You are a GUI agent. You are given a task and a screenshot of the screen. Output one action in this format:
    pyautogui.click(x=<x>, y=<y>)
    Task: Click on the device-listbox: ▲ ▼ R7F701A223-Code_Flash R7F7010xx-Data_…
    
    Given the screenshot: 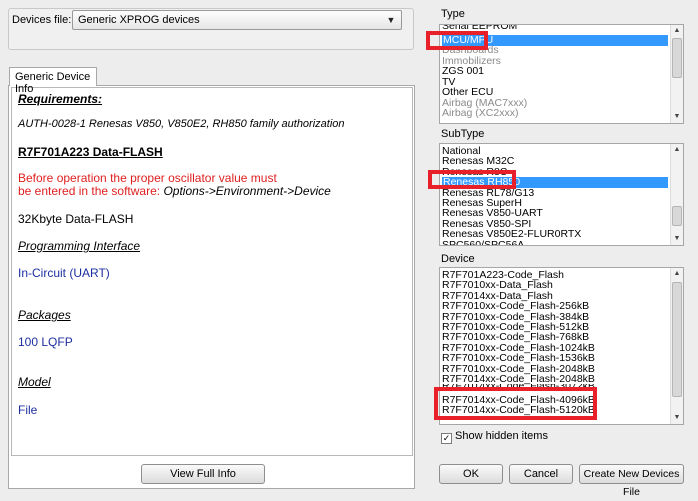 What is the action you would take?
    pyautogui.click(x=561, y=346)
    